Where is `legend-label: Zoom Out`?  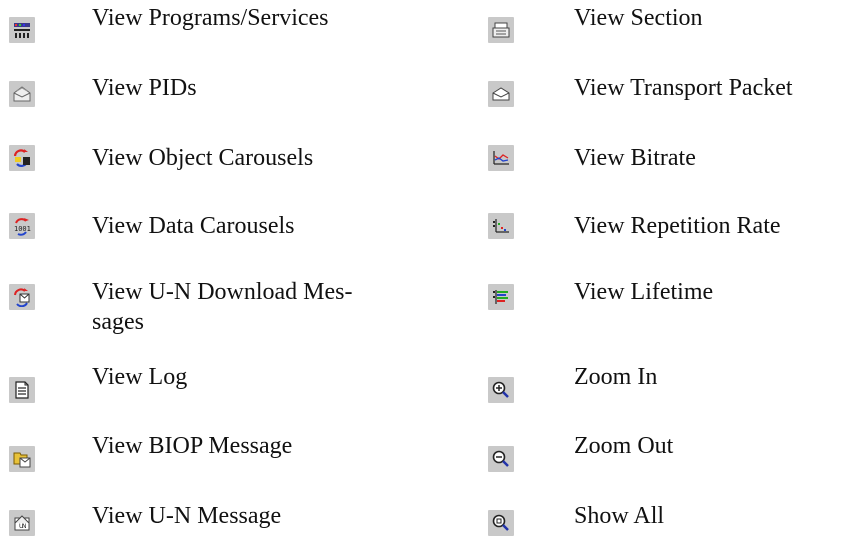 legend-label: Zoom Out is located at coordinates (624, 446).